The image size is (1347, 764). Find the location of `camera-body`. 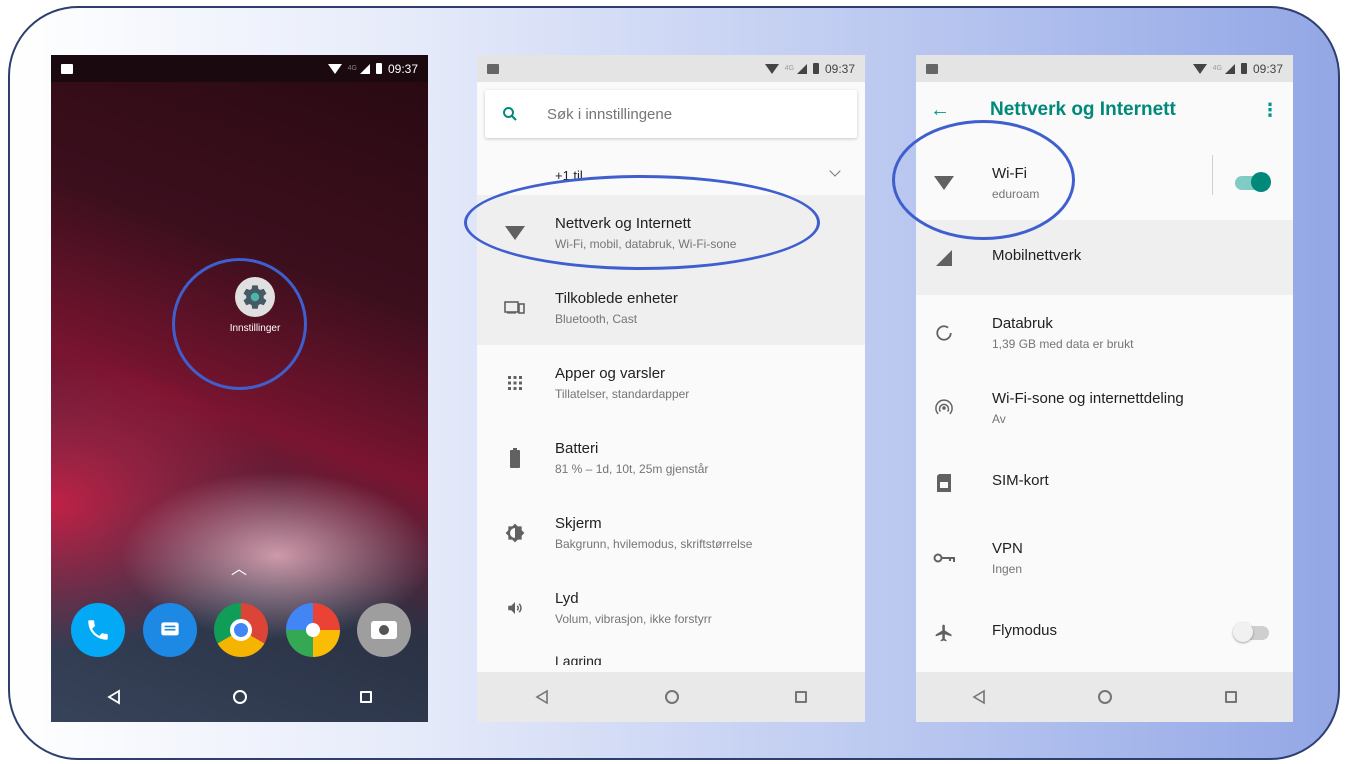

camera-body is located at coordinates (384, 630).